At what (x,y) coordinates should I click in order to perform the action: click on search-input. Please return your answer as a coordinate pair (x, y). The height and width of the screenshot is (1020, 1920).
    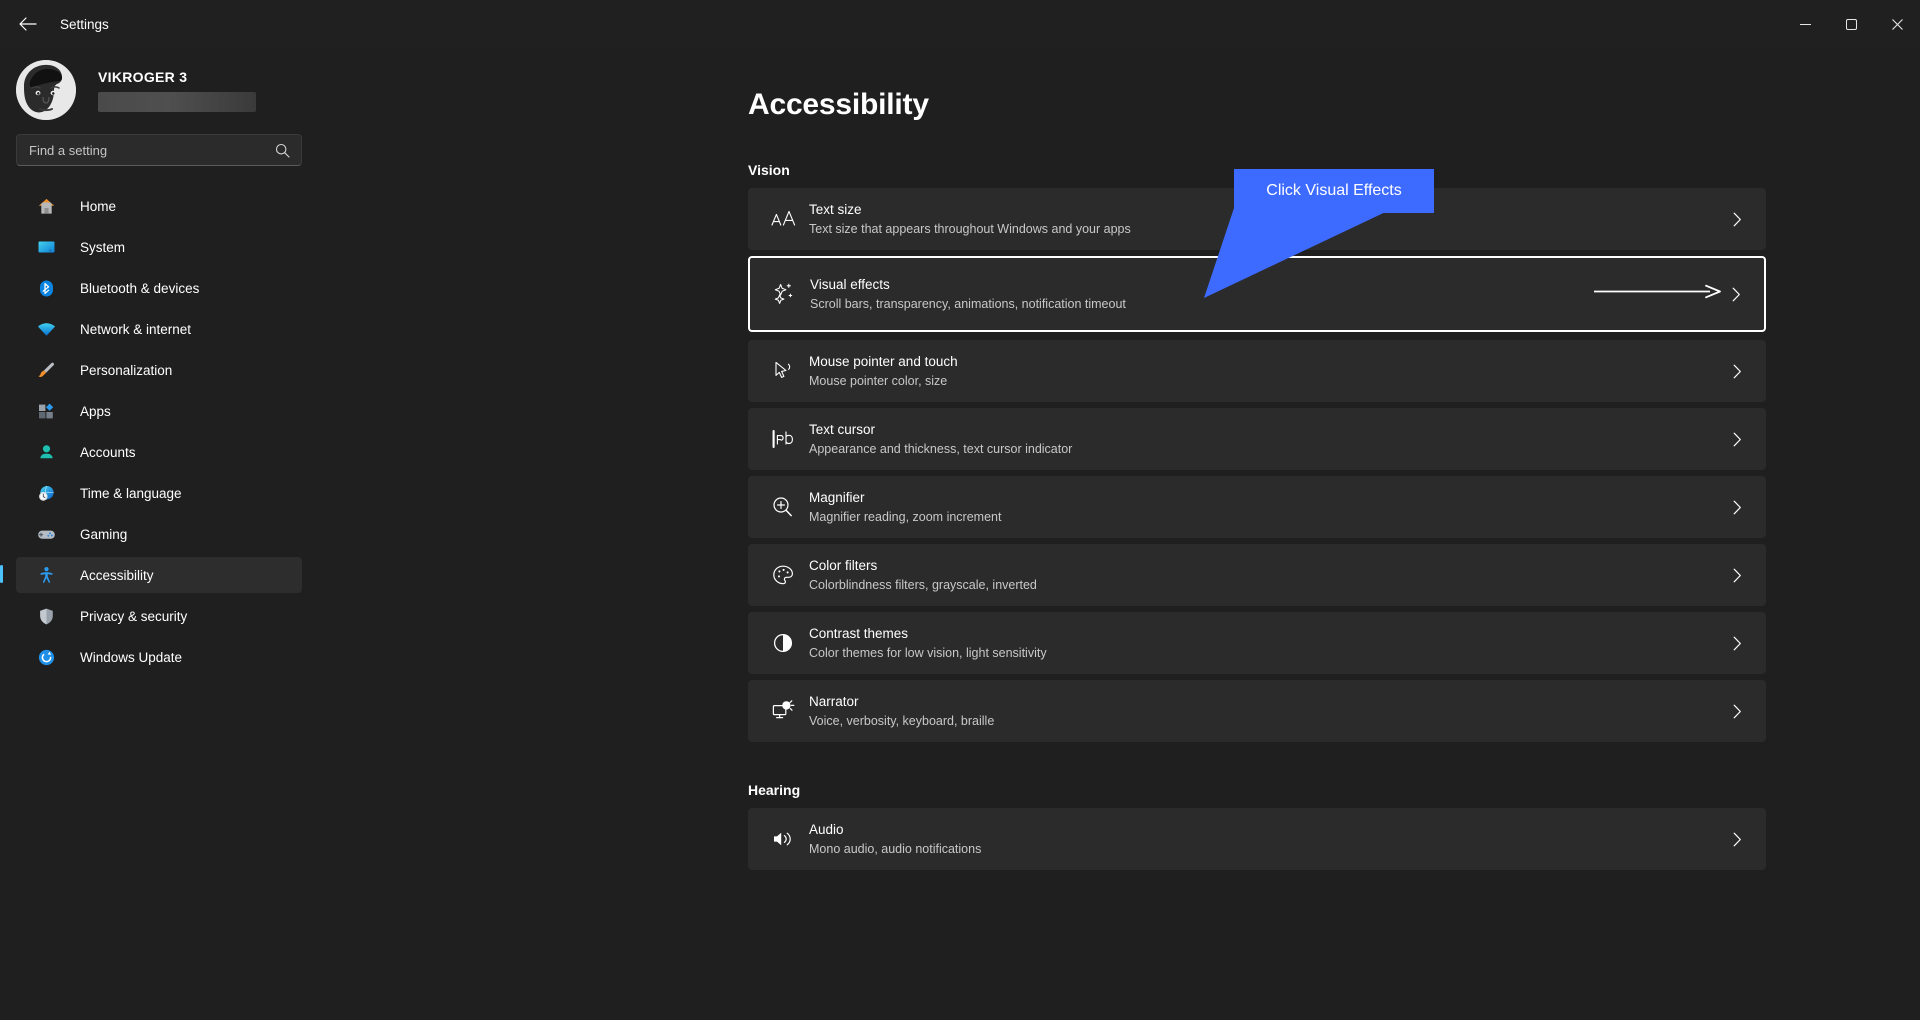
    Looking at the image, I should click on (152, 150).